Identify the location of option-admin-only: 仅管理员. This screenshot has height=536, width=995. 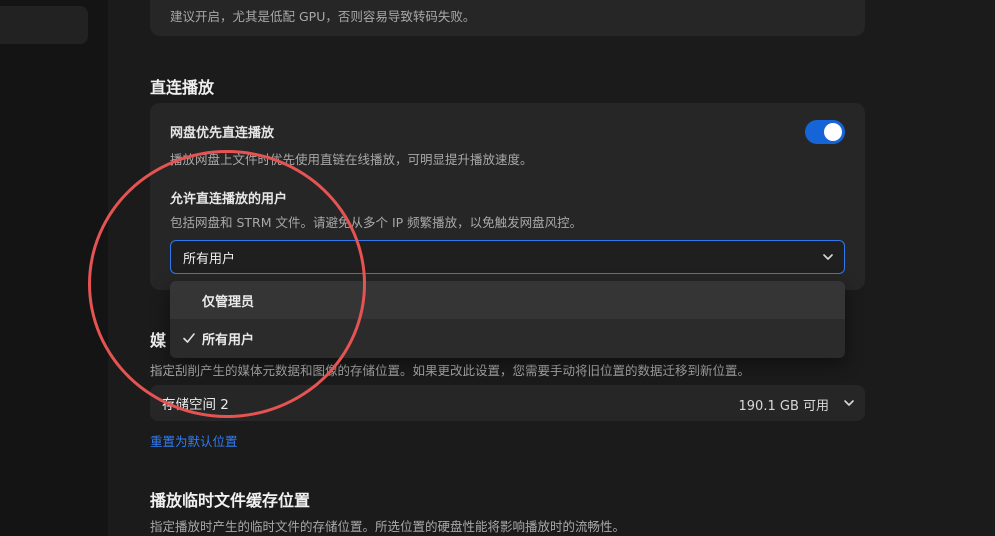
(507, 300).